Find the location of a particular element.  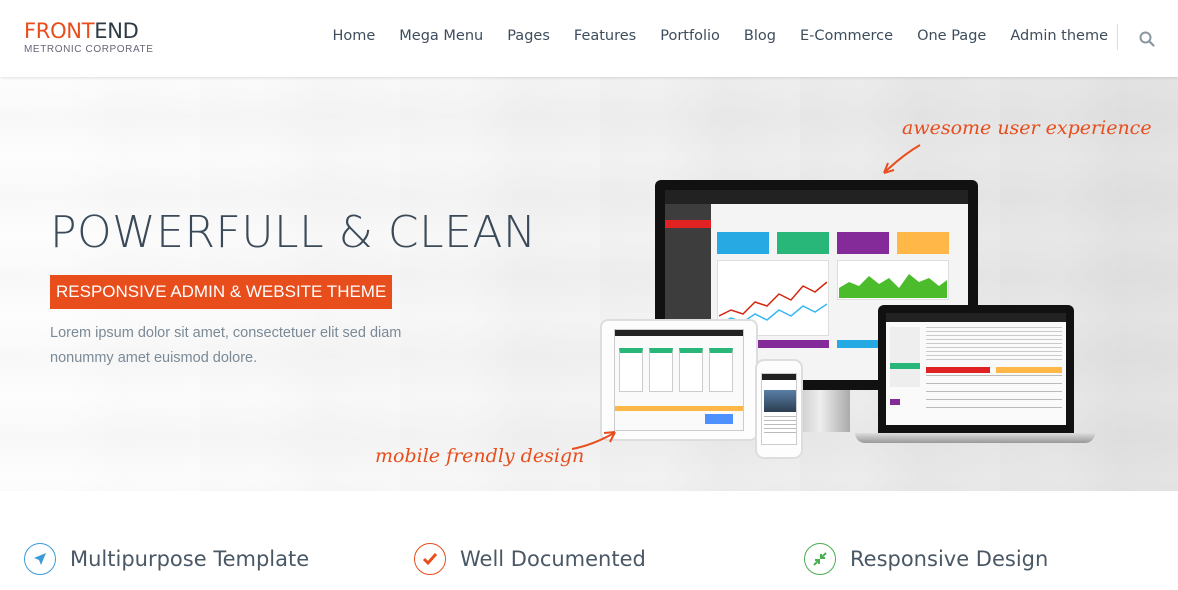

hero-title: POWERFULL & CLEAN is located at coordinates (293, 232).